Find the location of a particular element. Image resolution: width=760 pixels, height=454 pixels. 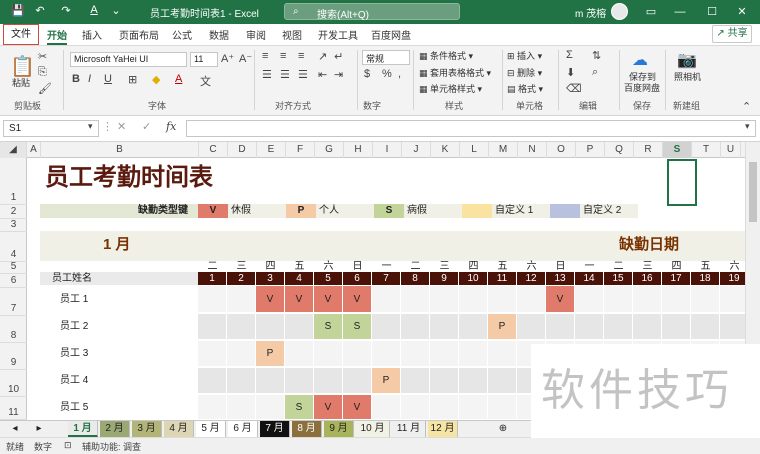

font-color-icon: A is located at coordinates (178, 79).